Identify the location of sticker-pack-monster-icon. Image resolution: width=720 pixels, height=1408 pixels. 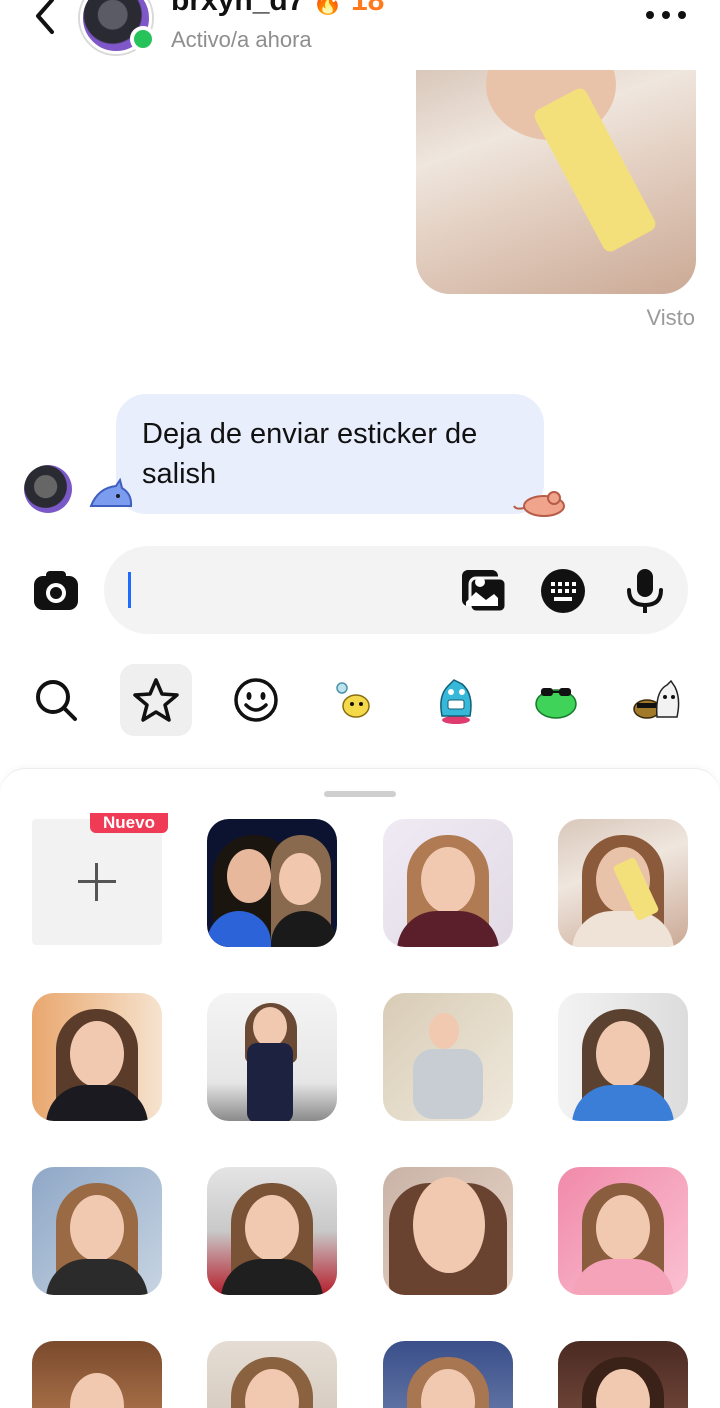
(456, 701).